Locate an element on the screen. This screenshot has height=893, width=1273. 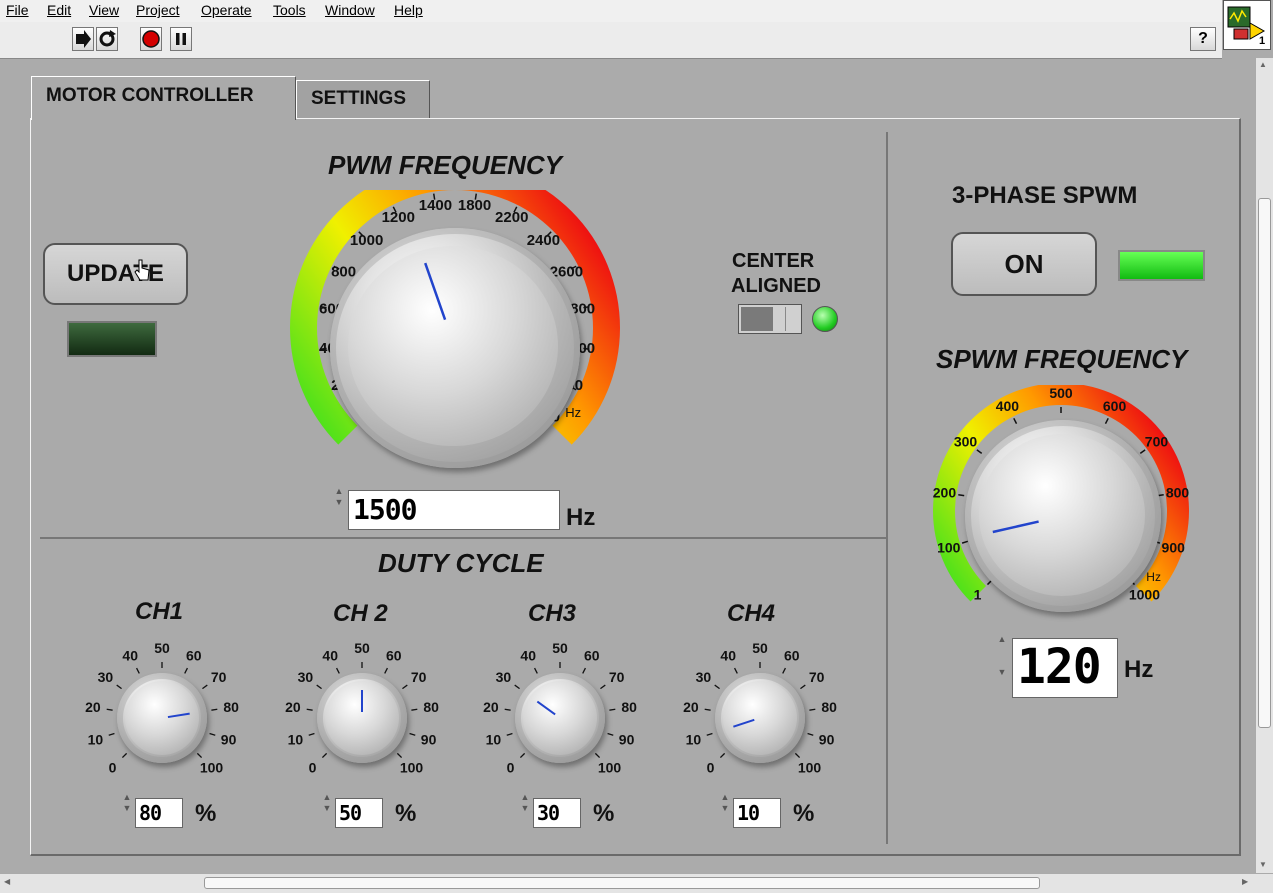
menu-project: Project is located at coordinates (158, 10).